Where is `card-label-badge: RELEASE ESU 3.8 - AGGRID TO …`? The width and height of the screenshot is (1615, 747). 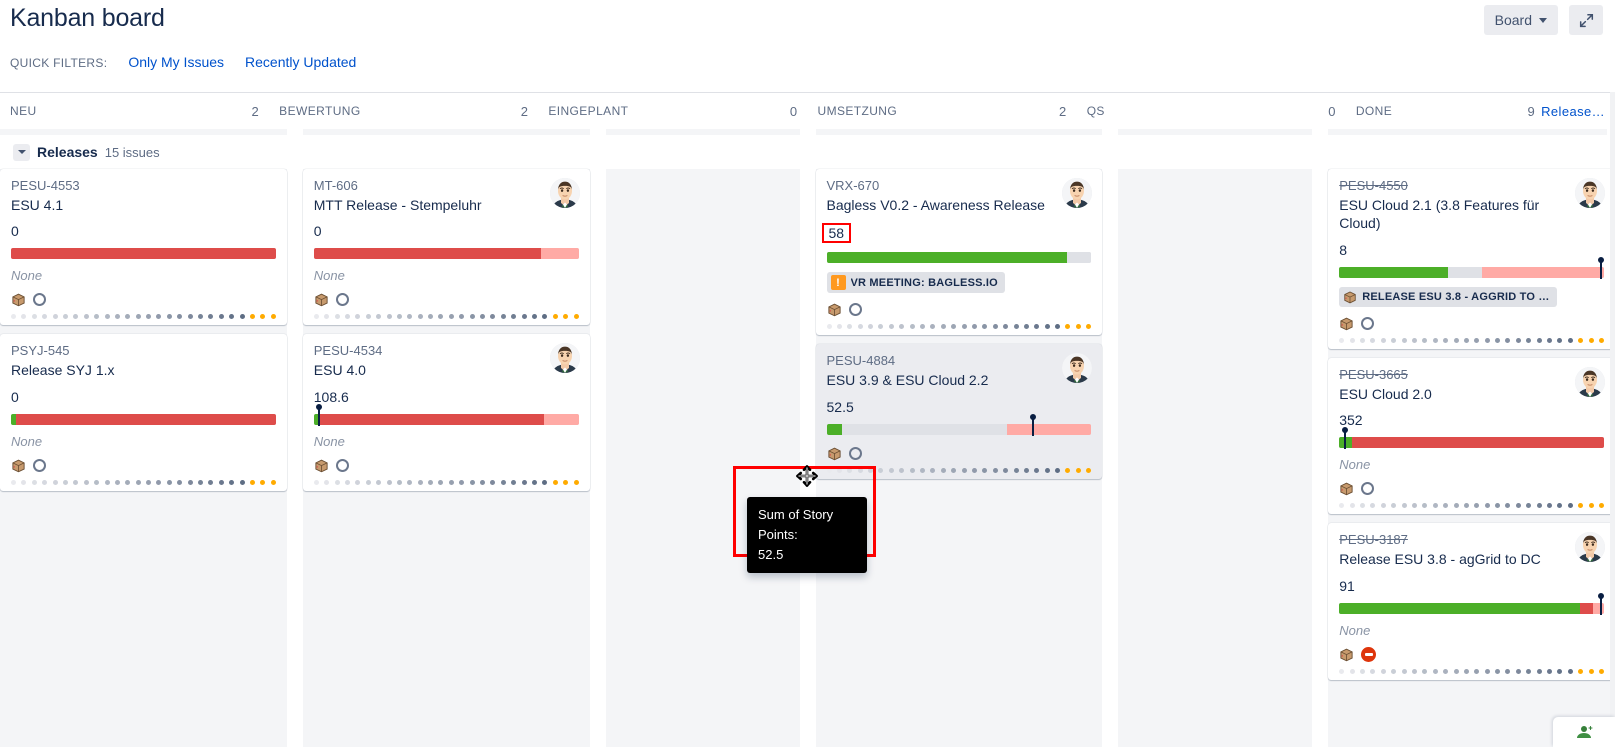 card-label-badge: RELEASE ESU 3.8 - AGGRID TO … is located at coordinates (1448, 296).